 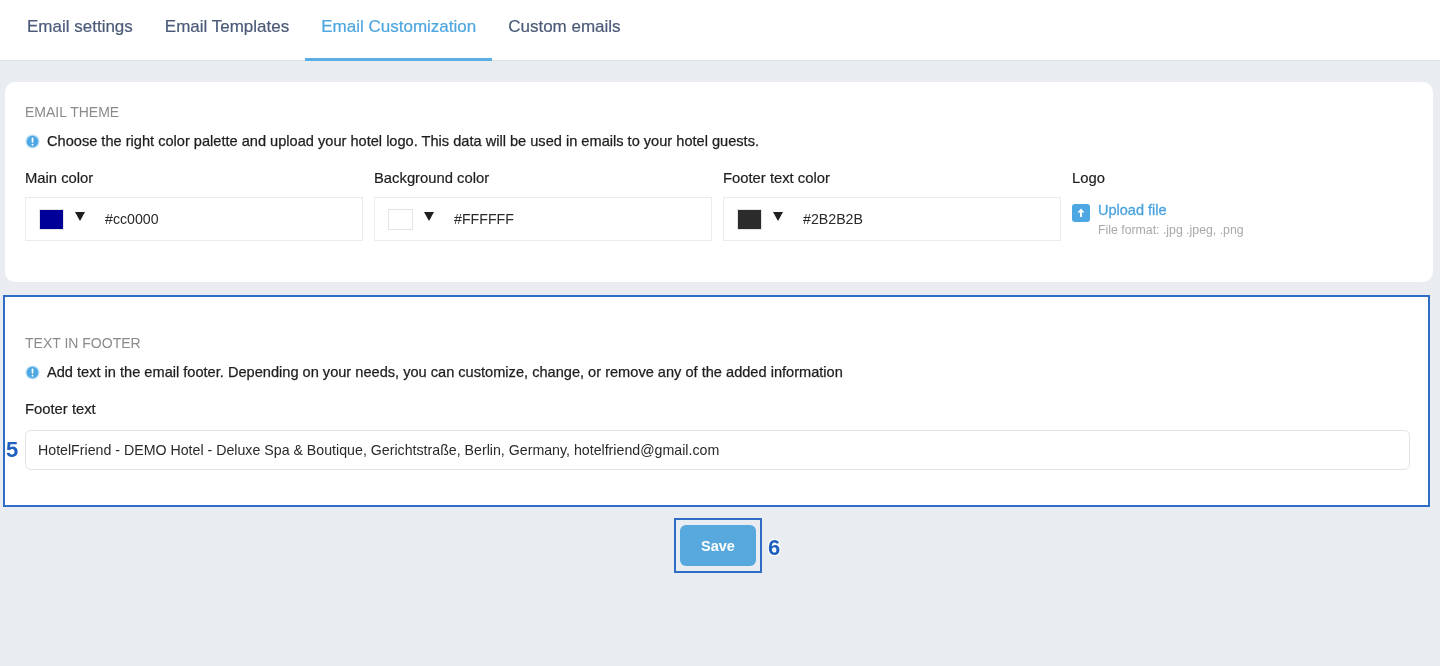 What do you see at coordinates (60, 409) in the screenshot?
I see `field-label: Footer text` at bounding box center [60, 409].